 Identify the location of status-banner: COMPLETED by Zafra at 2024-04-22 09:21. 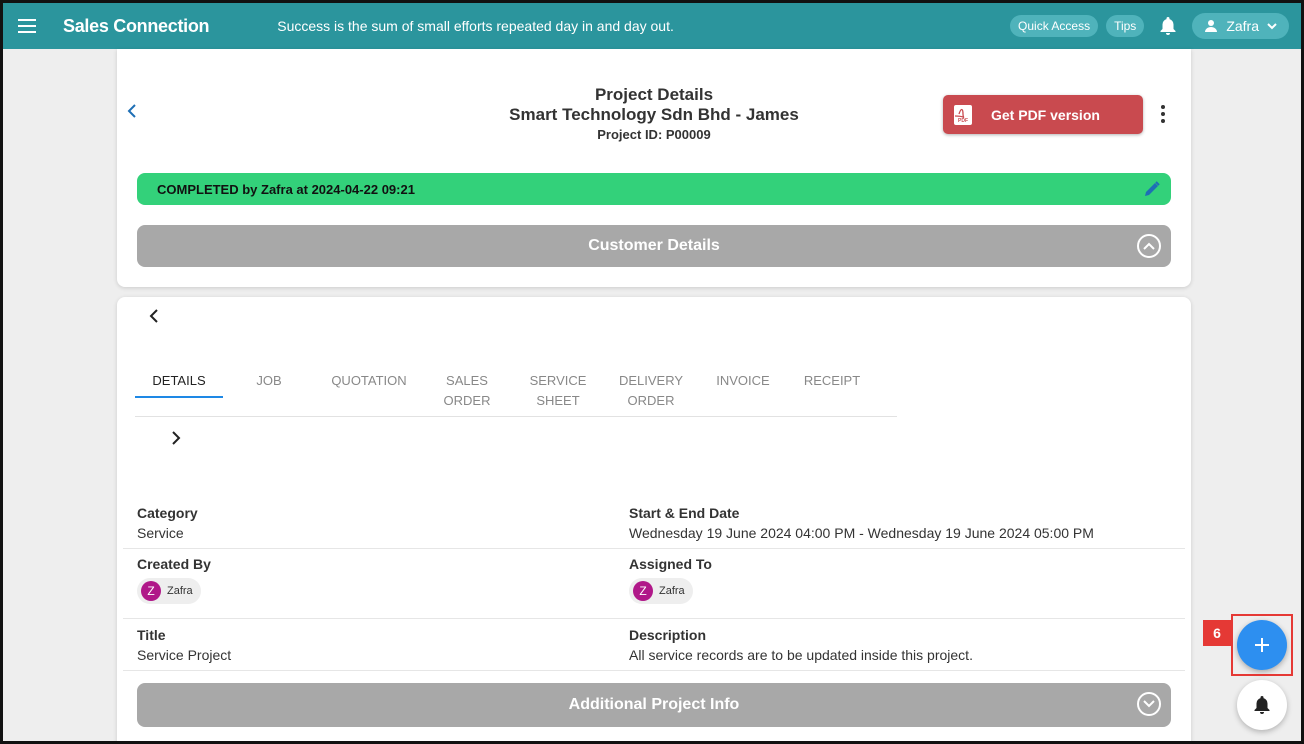
(654, 189).